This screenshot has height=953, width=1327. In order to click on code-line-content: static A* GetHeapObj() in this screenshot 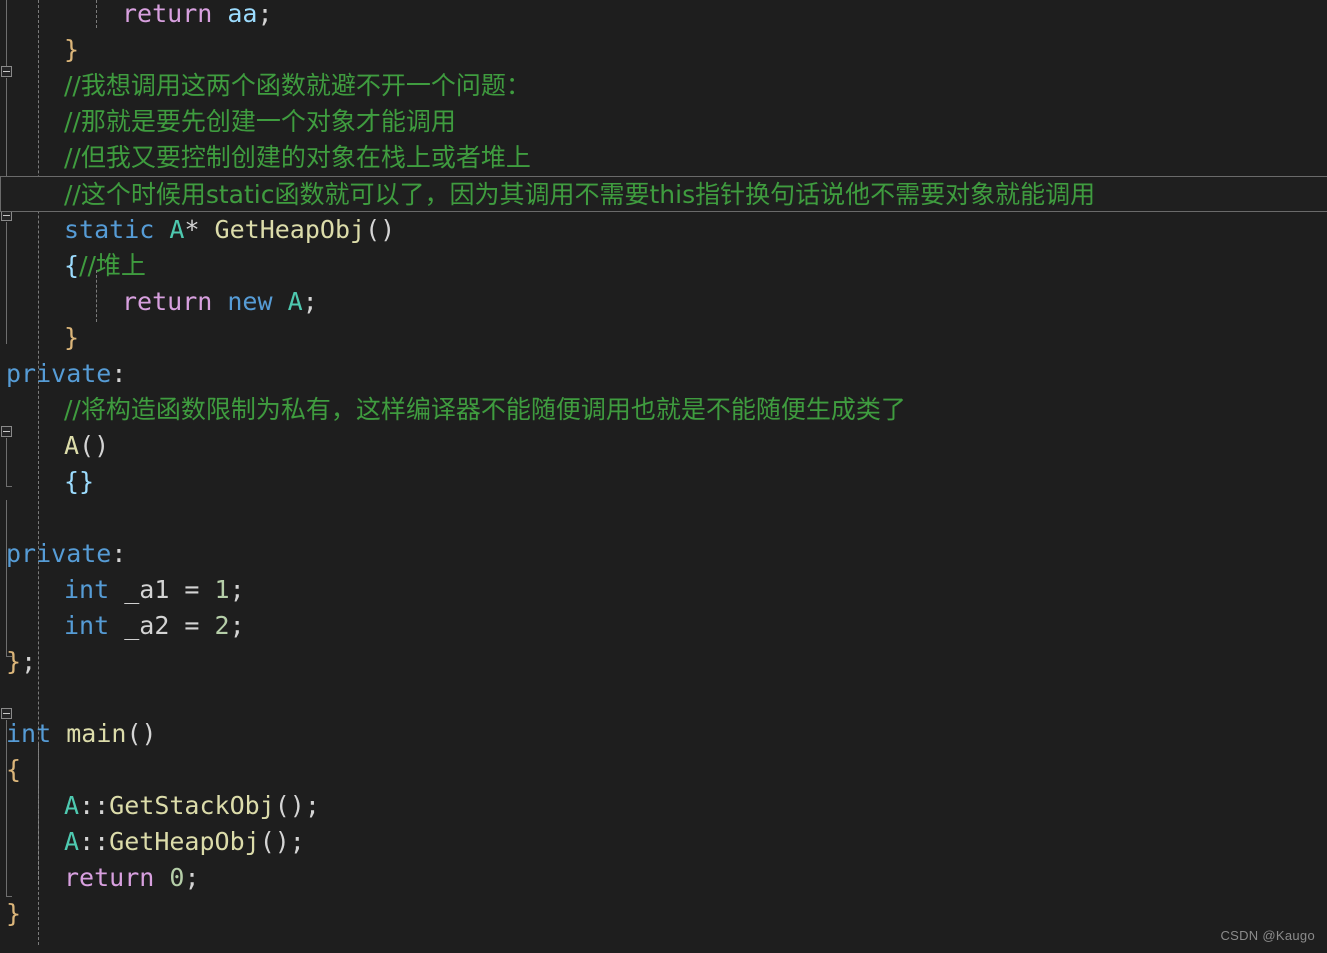, I will do `click(197, 230)`.